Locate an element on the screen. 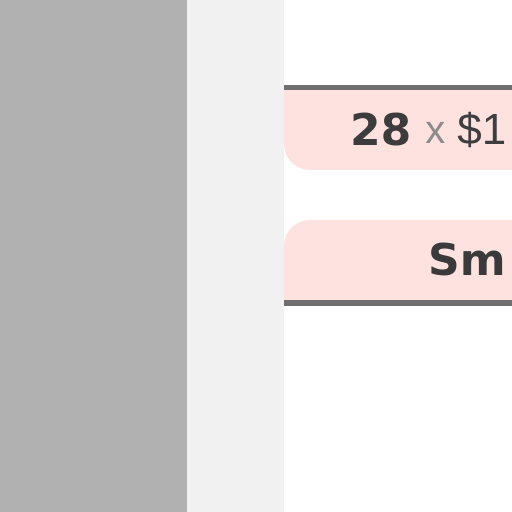 The image size is (512, 512). bottom-divider is located at coordinates (398, 303).